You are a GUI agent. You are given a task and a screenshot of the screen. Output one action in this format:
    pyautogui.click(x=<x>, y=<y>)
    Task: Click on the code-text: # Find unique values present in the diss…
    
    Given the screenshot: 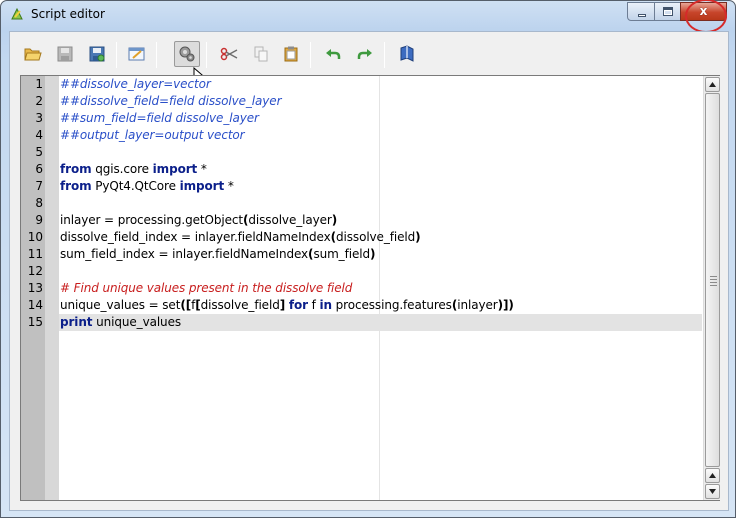 What is the action you would take?
    pyautogui.click(x=380, y=288)
    